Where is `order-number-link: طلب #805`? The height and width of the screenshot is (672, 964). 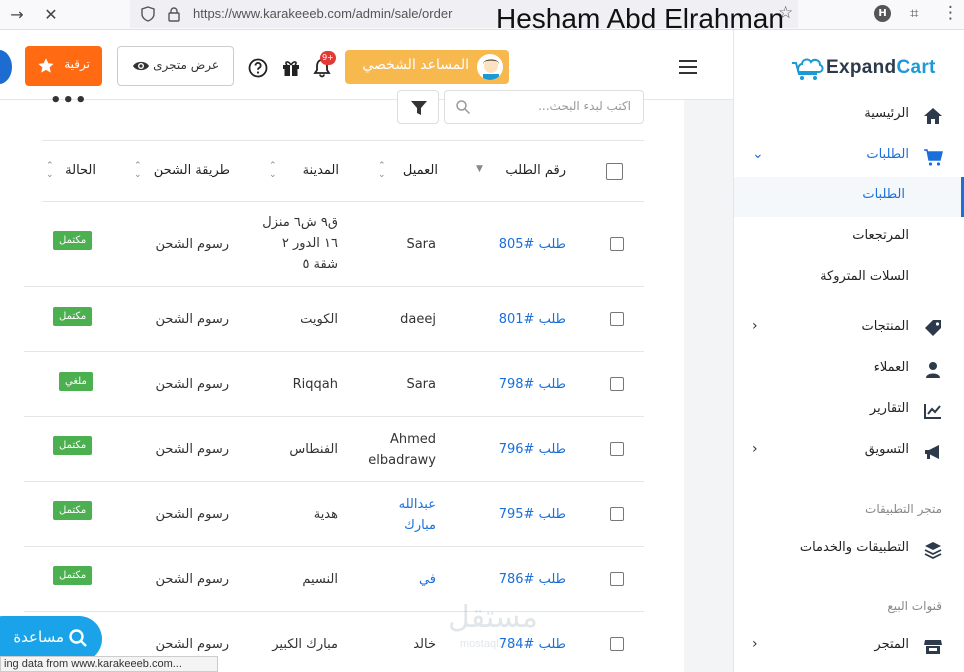
order-number-link: طلب #805 is located at coordinates (532, 244).